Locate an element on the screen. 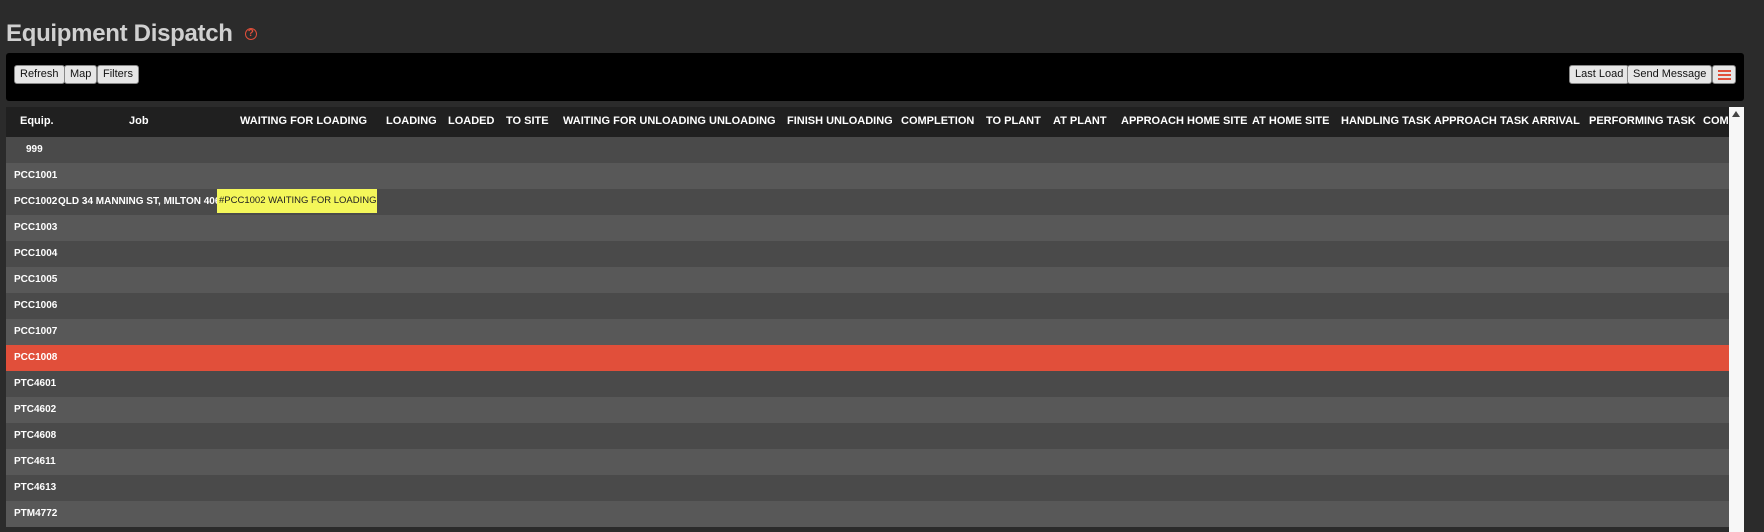 Image resolution: width=1764 pixels, height=532 pixels. column-header-equip: Equip. is located at coordinates (37, 122).